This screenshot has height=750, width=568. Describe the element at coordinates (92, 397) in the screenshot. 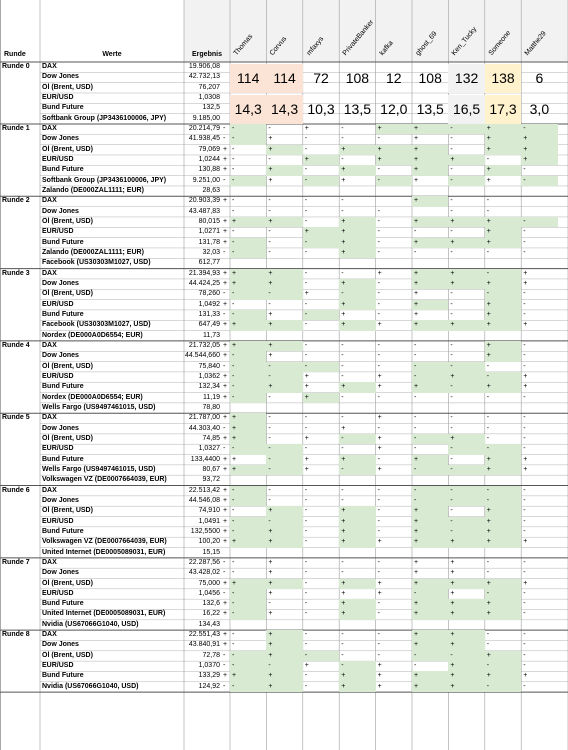

I see `werte-label: Nordex (DE000A0D6554; EUR)` at that location.